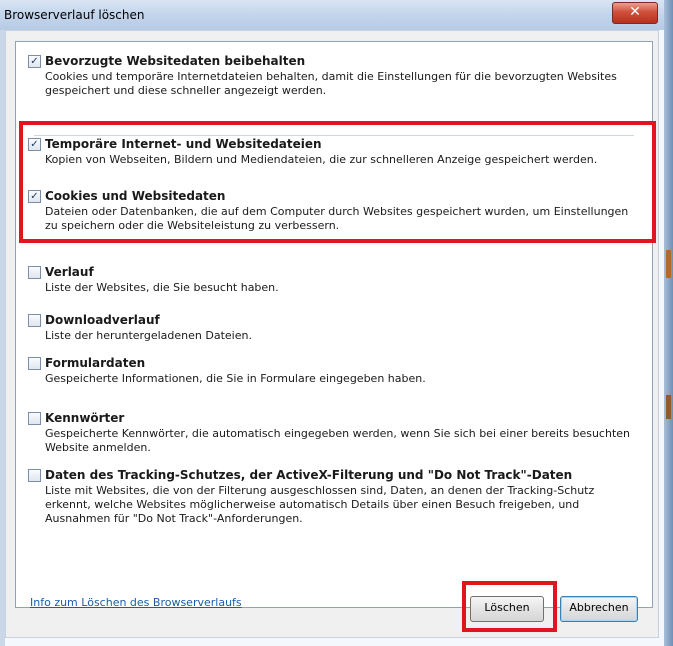 The height and width of the screenshot is (646, 673). What do you see at coordinates (102, 320) in the screenshot?
I see `option-label: Downloadverlauf` at bounding box center [102, 320].